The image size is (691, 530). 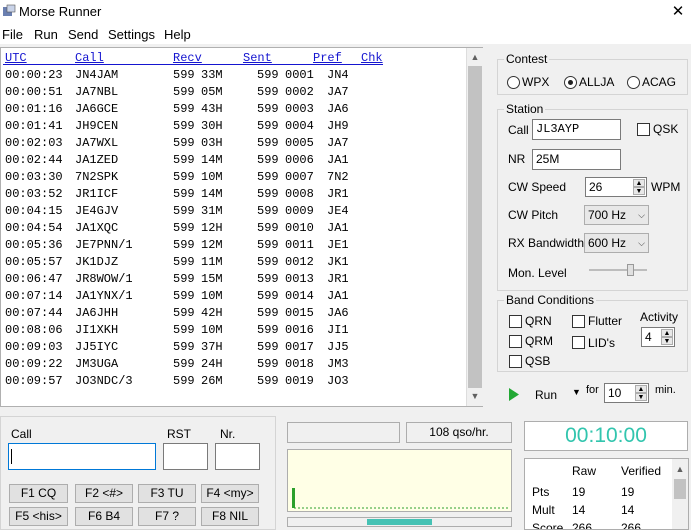 What do you see at coordinates (576, 159) in the screenshot?
I see `station-nr-input: 25M` at bounding box center [576, 159].